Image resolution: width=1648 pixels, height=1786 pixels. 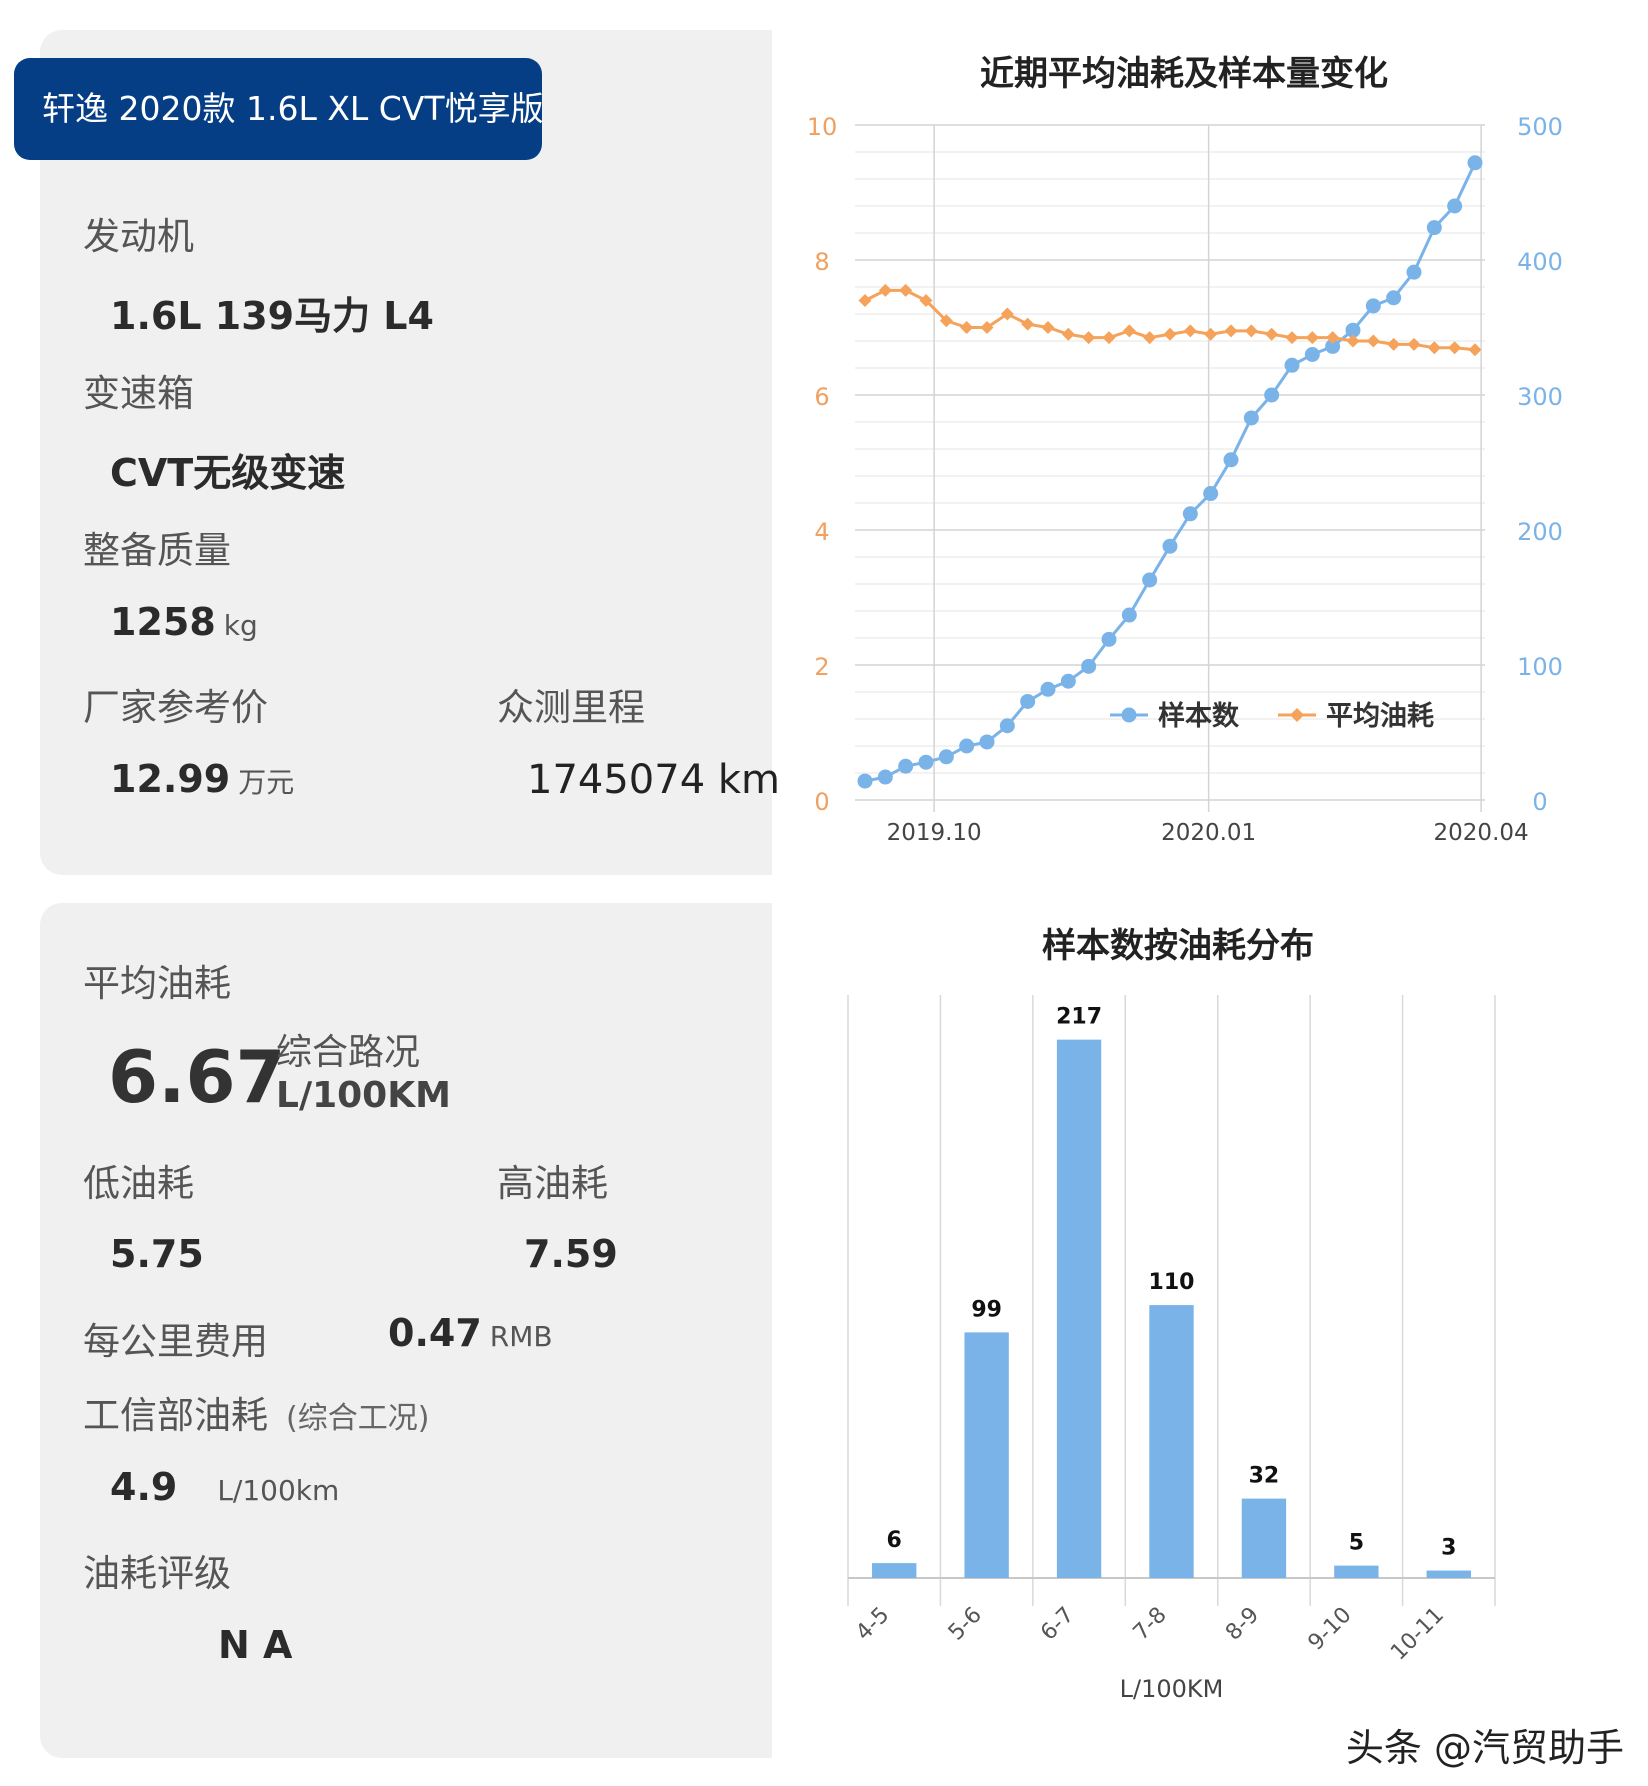 What do you see at coordinates (157, 550) in the screenshot?
I see `weight-label: 整备质量` at bounding box center [157, 550].